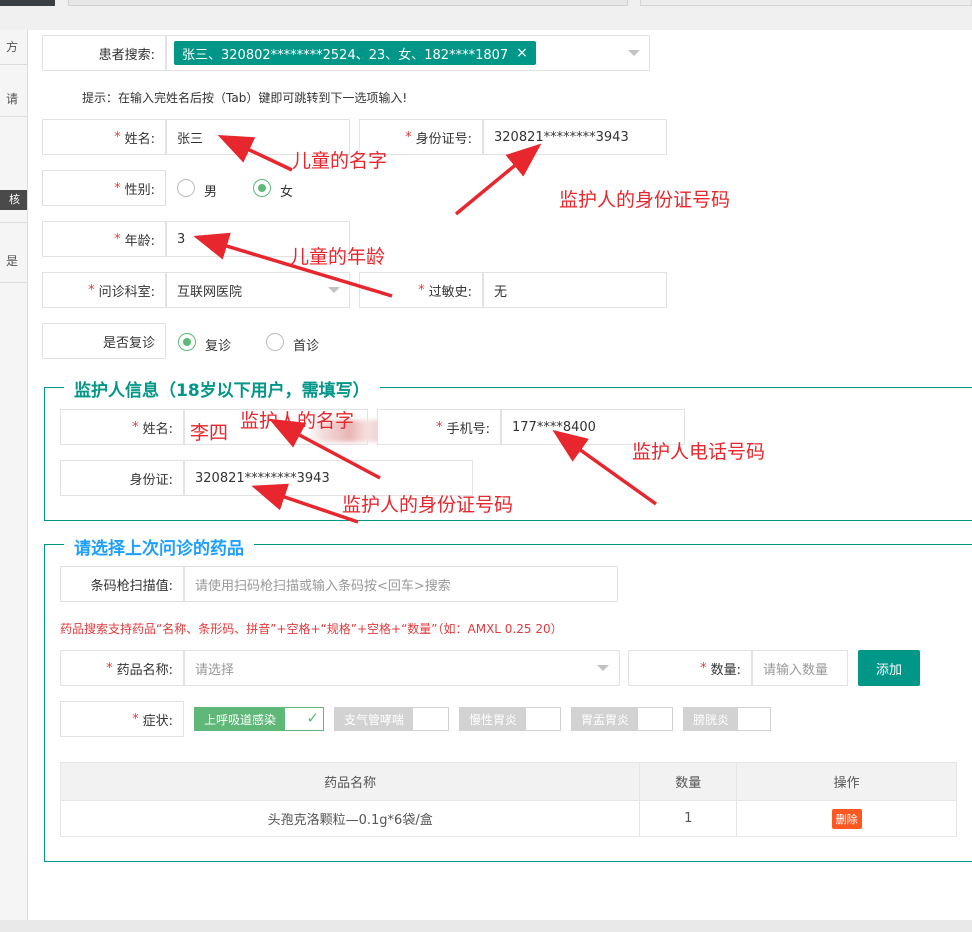 The height and width of the screenshot is (932, 972). Describe the element at coordinates (340, 161) in the screenshot. I see `annotation-child-name: 儿童的名字` at that location.